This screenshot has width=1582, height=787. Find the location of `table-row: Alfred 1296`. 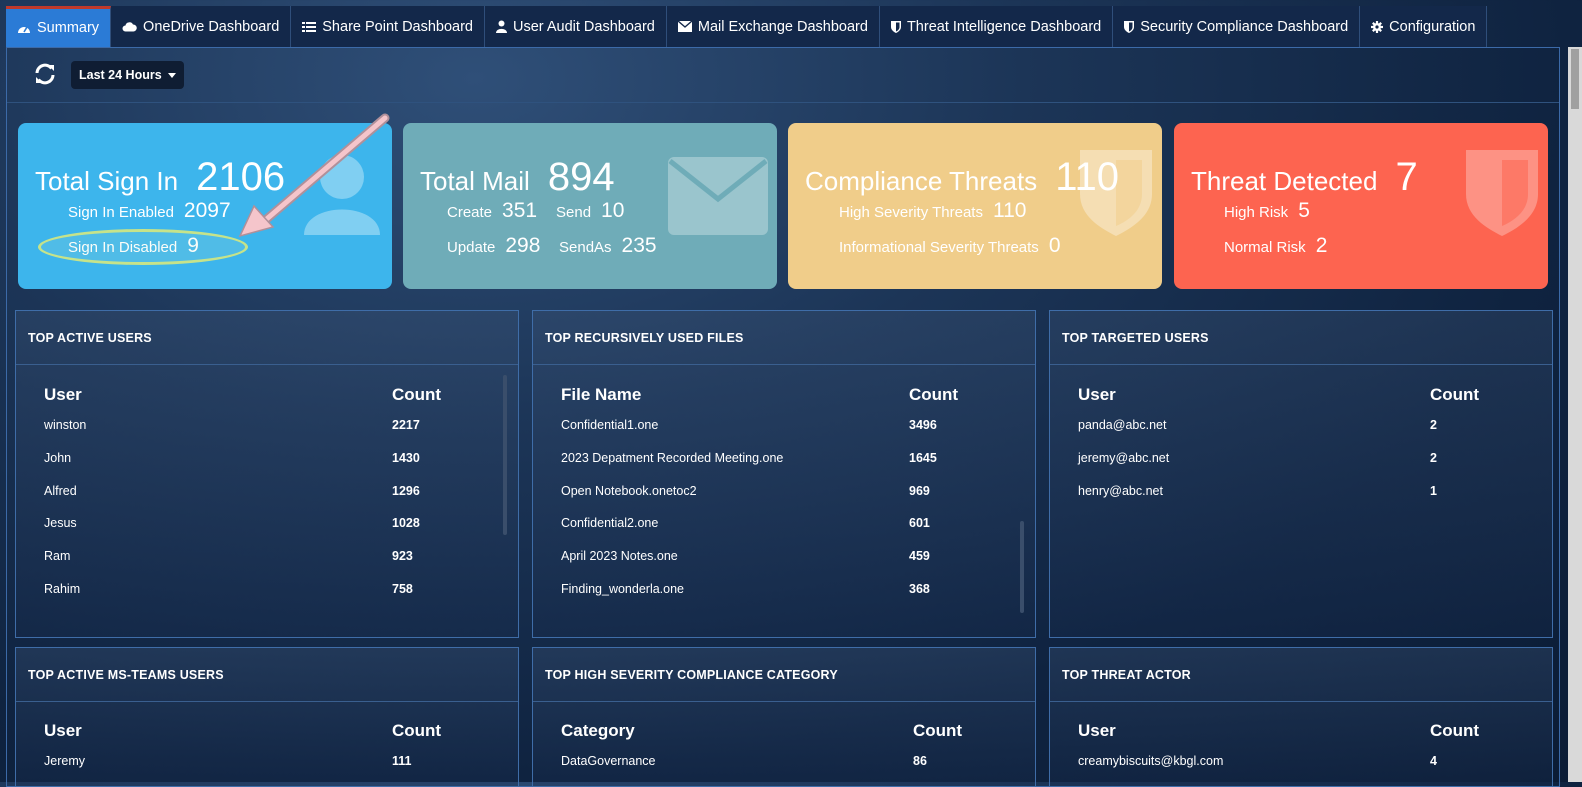

table-row: Alfred 1296 is located at coordinates (264, 490).